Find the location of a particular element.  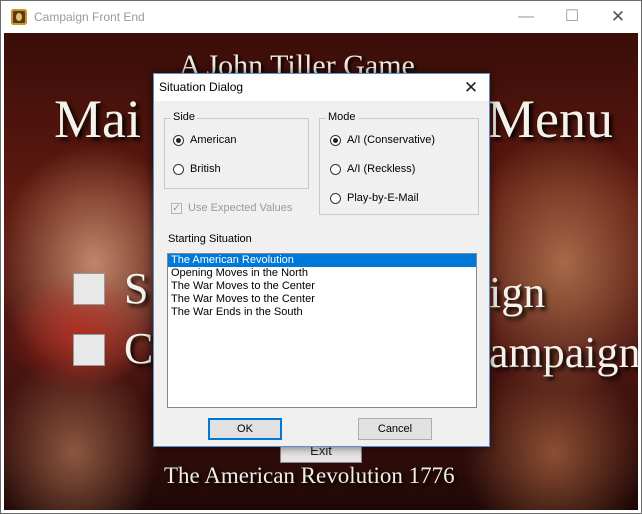

minimize-button: — is located at coordinates (526, 17).